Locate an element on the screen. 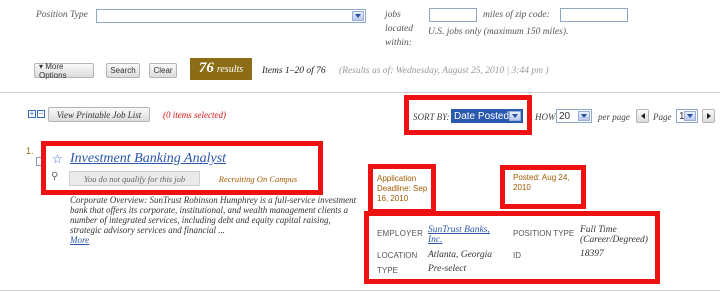 The width and height of the screenshot is (720, 293). us-only-note: U.S. jobs only (maximum 150 miles). is located at coordinates (498, 32).